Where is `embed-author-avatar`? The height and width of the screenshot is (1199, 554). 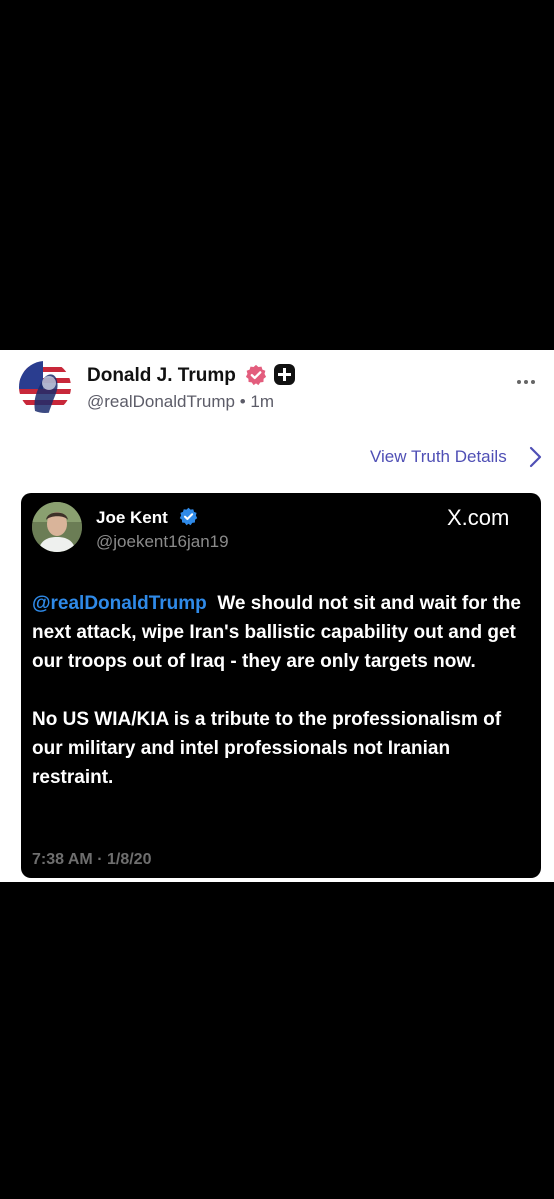 embed-author-avatar is located at coordinates (57, 527).